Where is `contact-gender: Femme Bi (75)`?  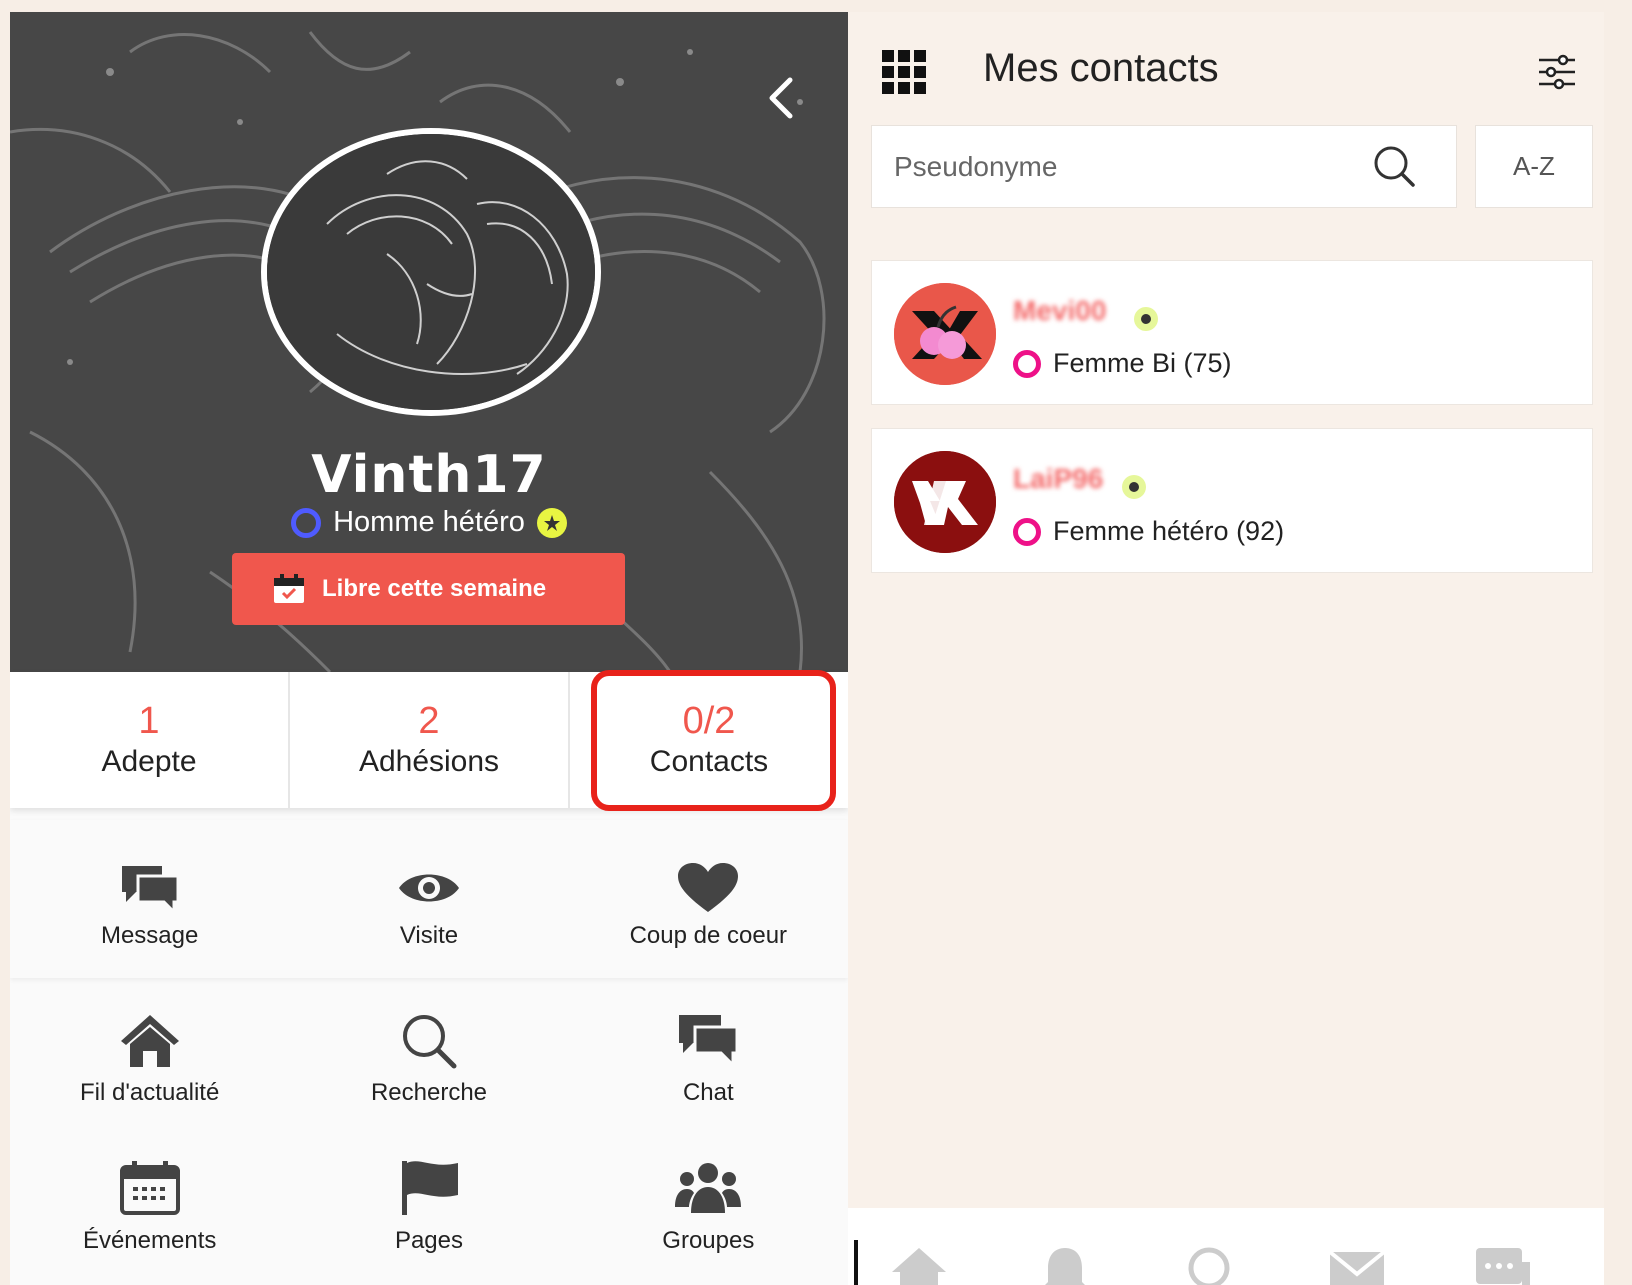 contact-gender: Femme Bi (75) is located at coordinates (1122, 363).